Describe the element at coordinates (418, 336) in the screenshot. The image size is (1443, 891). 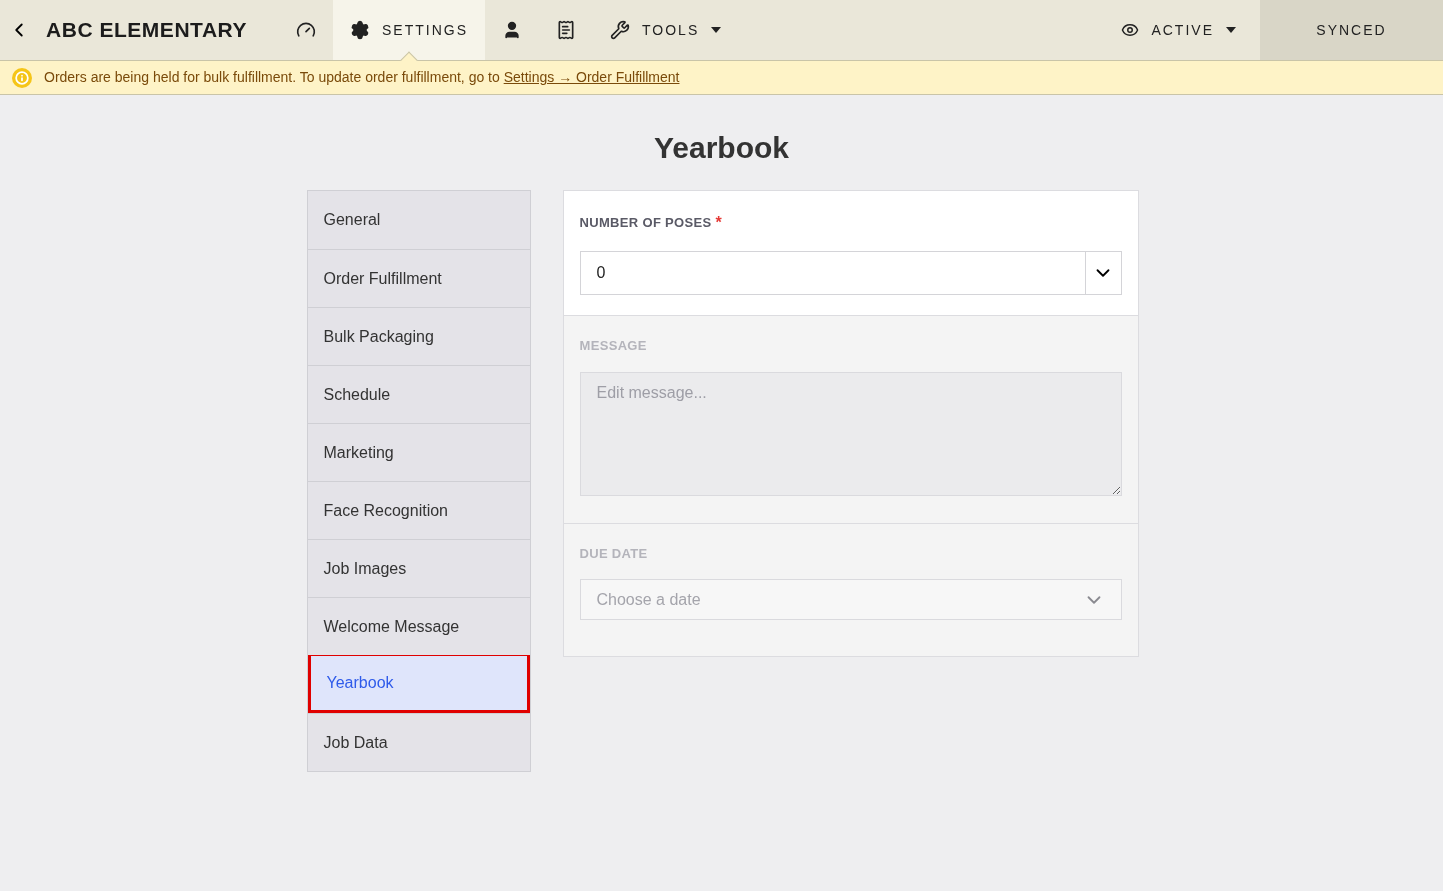
I see `sidebar-item: Bulk Packaging` at that location.